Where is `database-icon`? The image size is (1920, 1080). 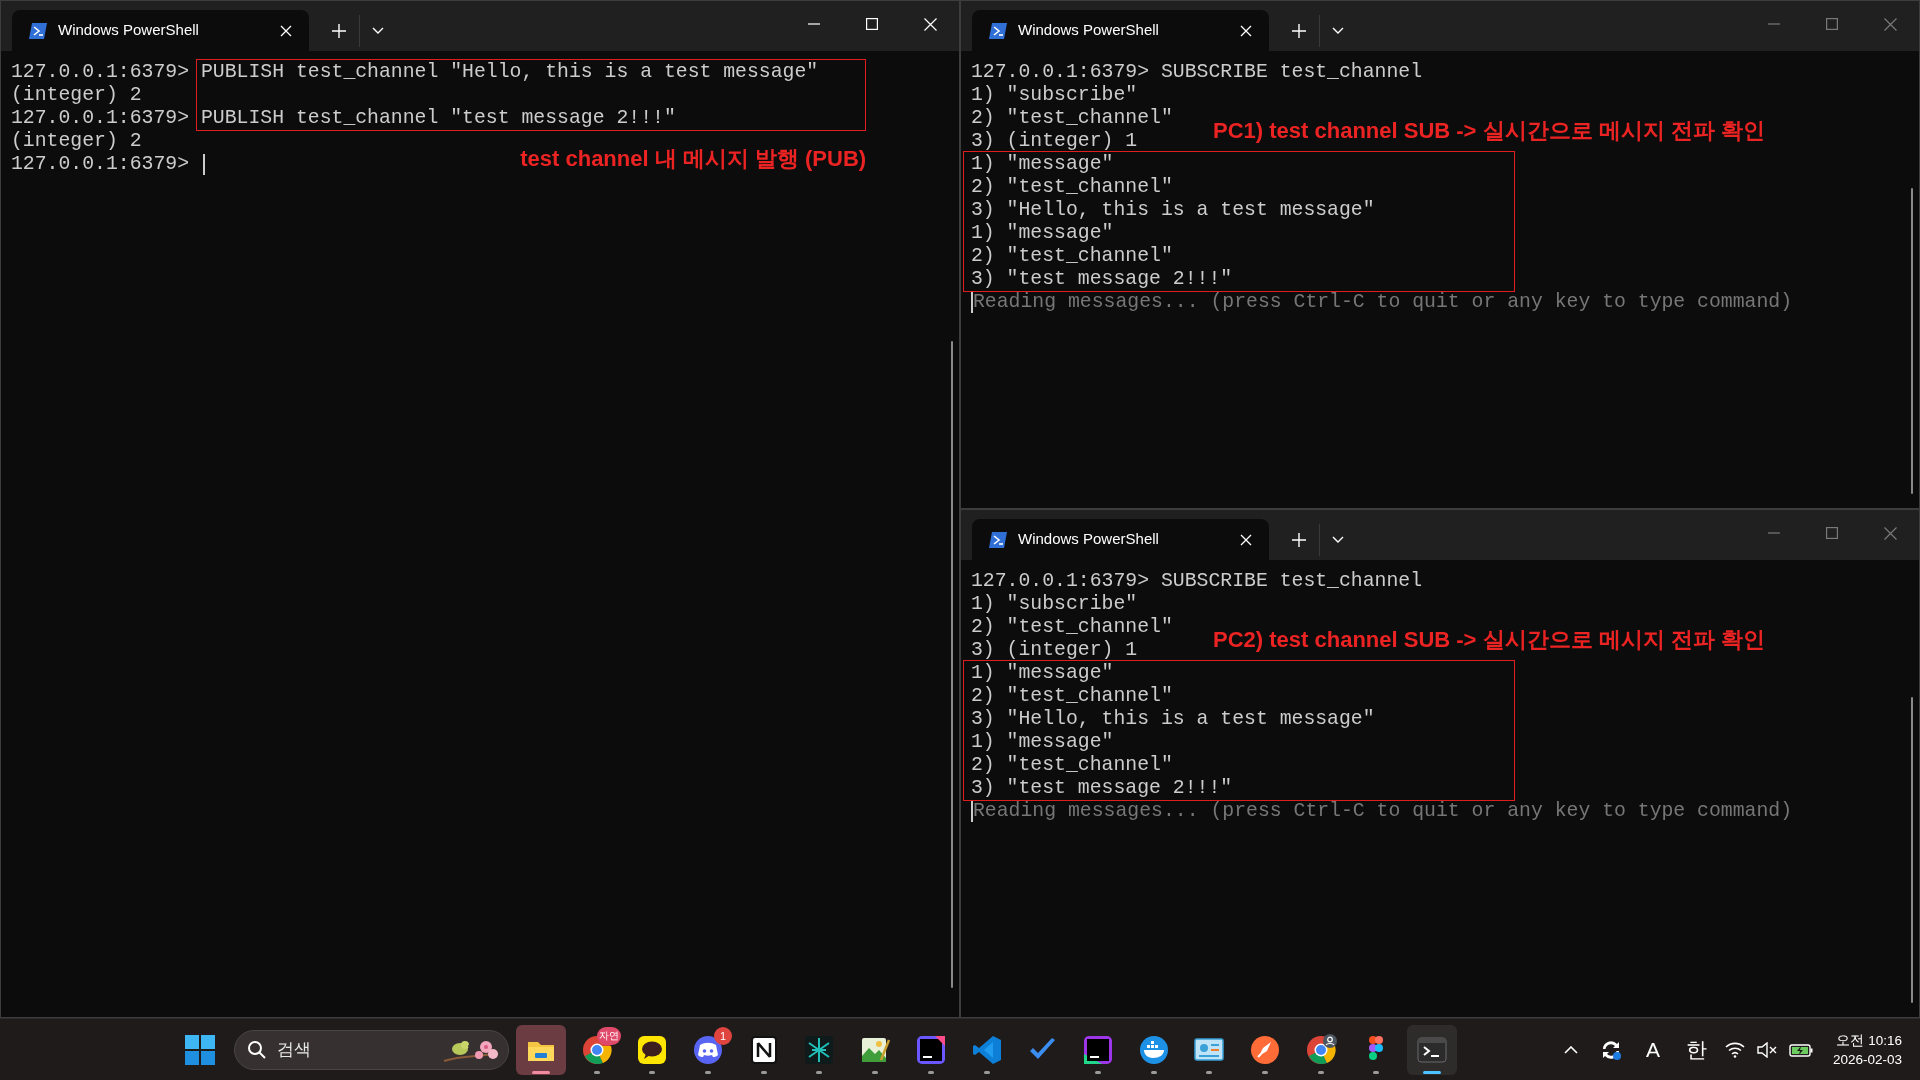 database-icon is located at coordinates (1097, 1049).